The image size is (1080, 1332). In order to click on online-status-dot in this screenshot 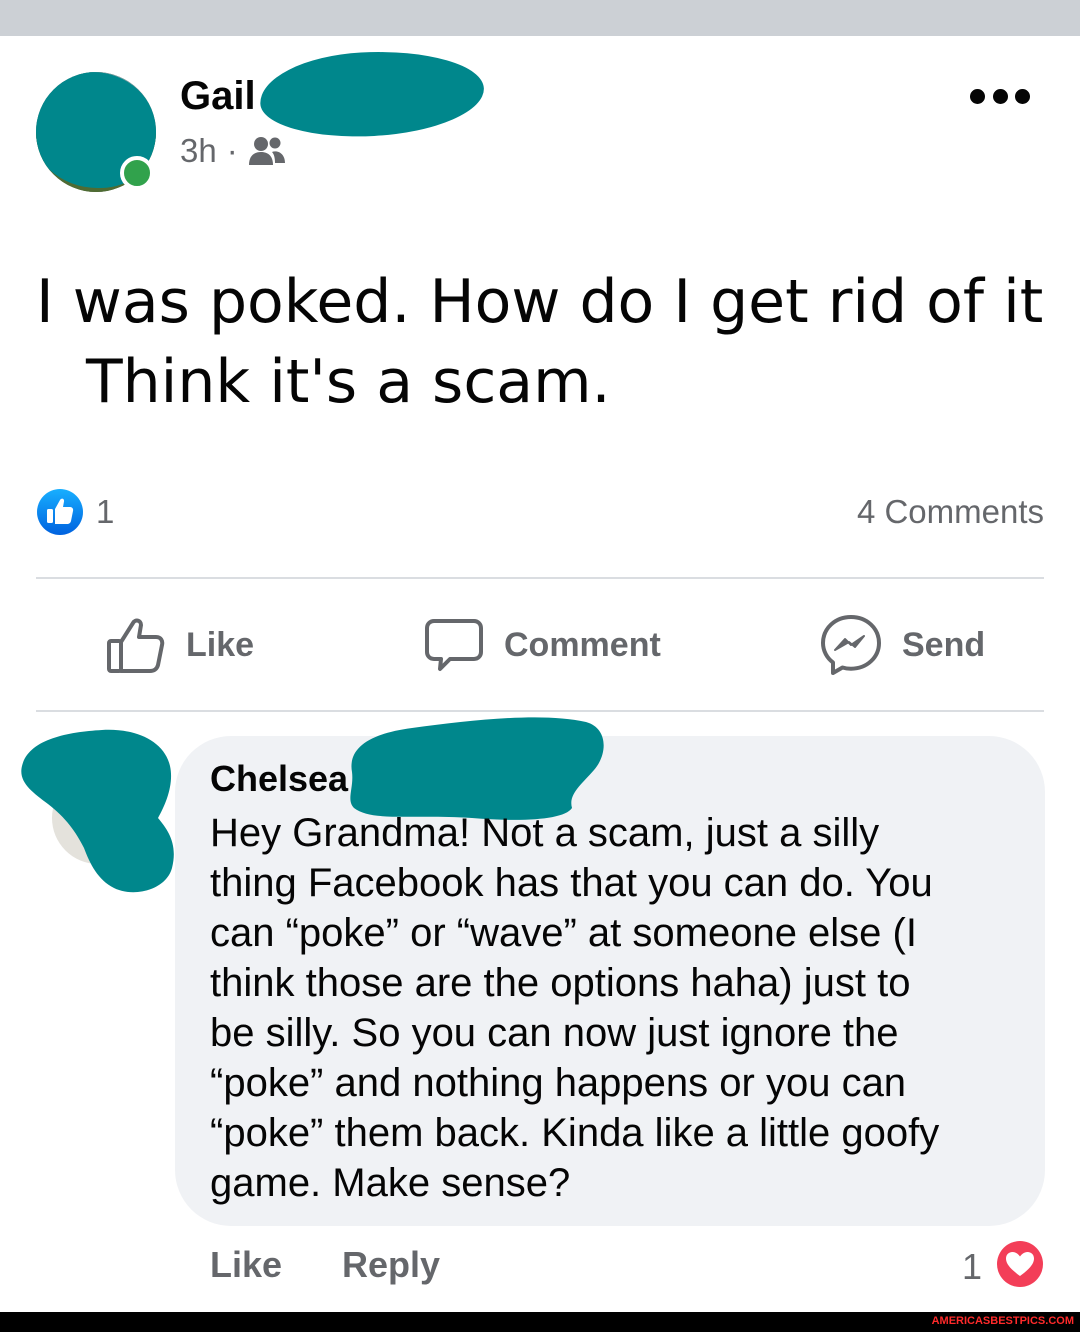, I will do `click(137, 173)`.